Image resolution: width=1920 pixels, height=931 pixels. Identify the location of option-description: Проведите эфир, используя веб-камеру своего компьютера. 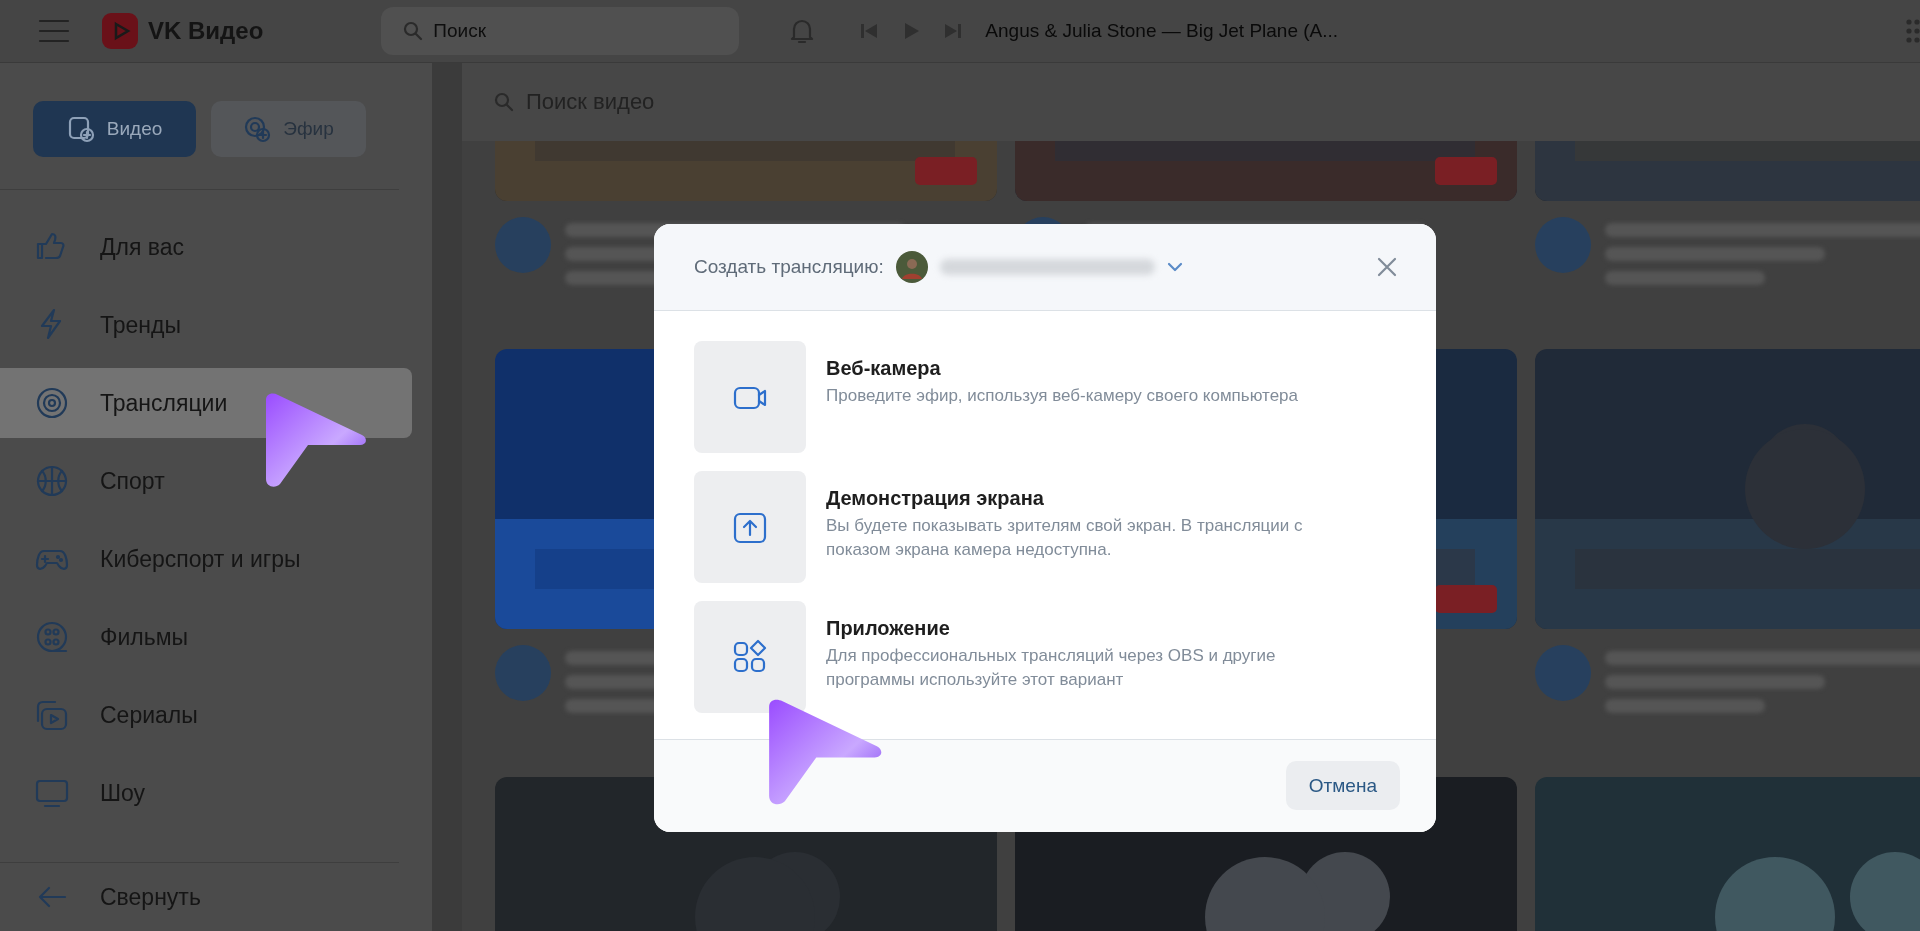
(1062, 395).